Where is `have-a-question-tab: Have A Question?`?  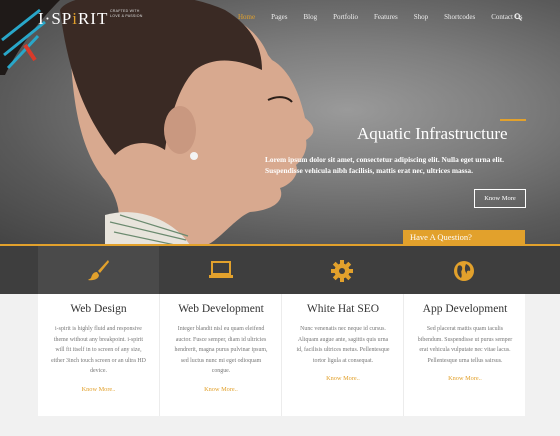
have-a-question-tab: Have A Question? is located at coordinates (464, 237).